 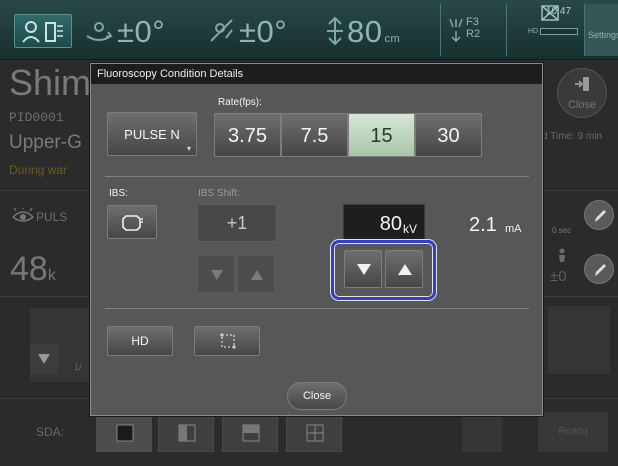 What do you see at coordinates (314, 135) in the screenshot?
I see `rate-option-7-5: 7.5` at bounding box center [314, 135].